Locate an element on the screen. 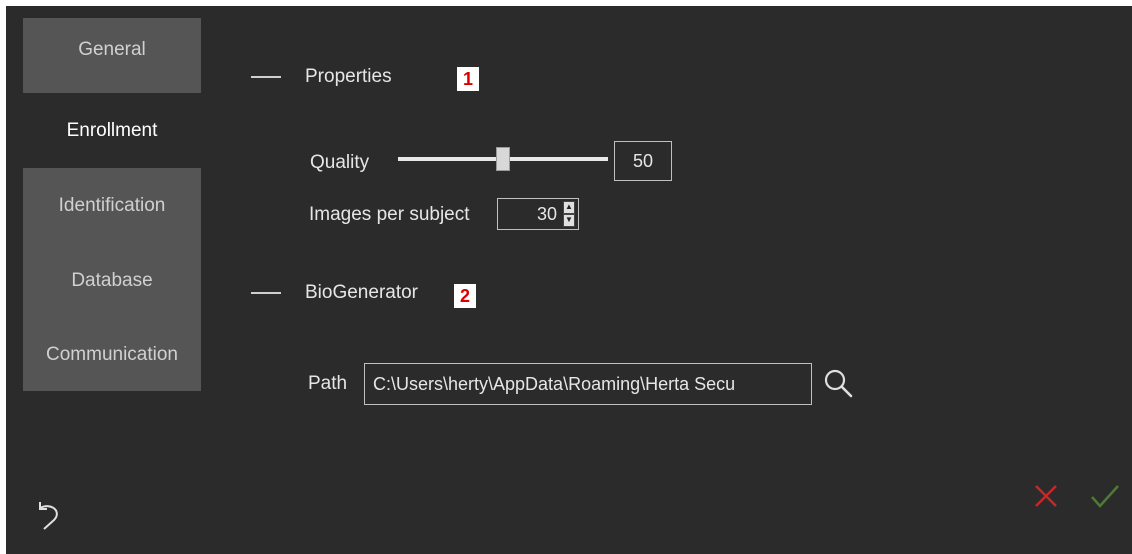 This screenshot has width=1132, height=554. sidebar-item-label: Communication is located at coordinates (112, 354).